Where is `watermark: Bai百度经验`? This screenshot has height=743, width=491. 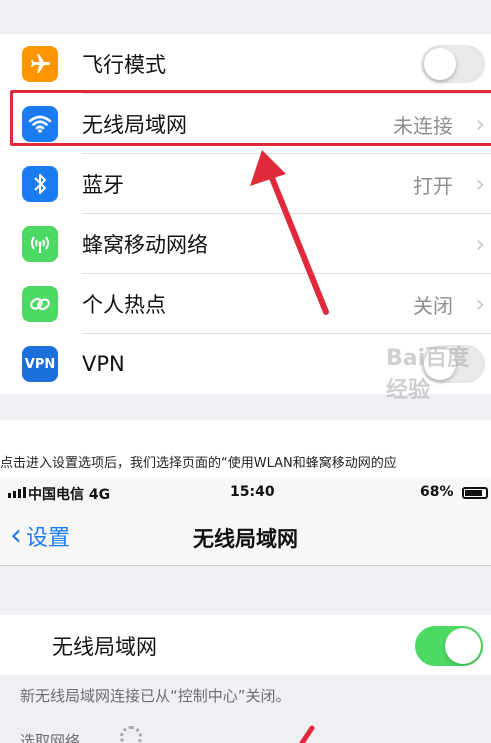
watermark: Bai百度经验 is located at coordinates (428, 374).